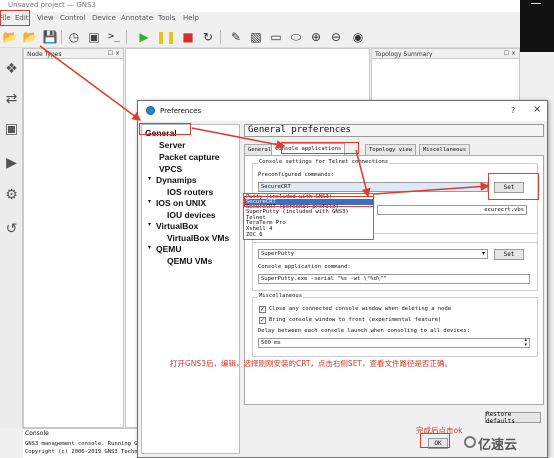 The height and width of the screenshot is (458, 554). What do you see at coordinates (50, 36) in the screenshot?
I see `save-icon: 💾` at bounding box center [50, 36].